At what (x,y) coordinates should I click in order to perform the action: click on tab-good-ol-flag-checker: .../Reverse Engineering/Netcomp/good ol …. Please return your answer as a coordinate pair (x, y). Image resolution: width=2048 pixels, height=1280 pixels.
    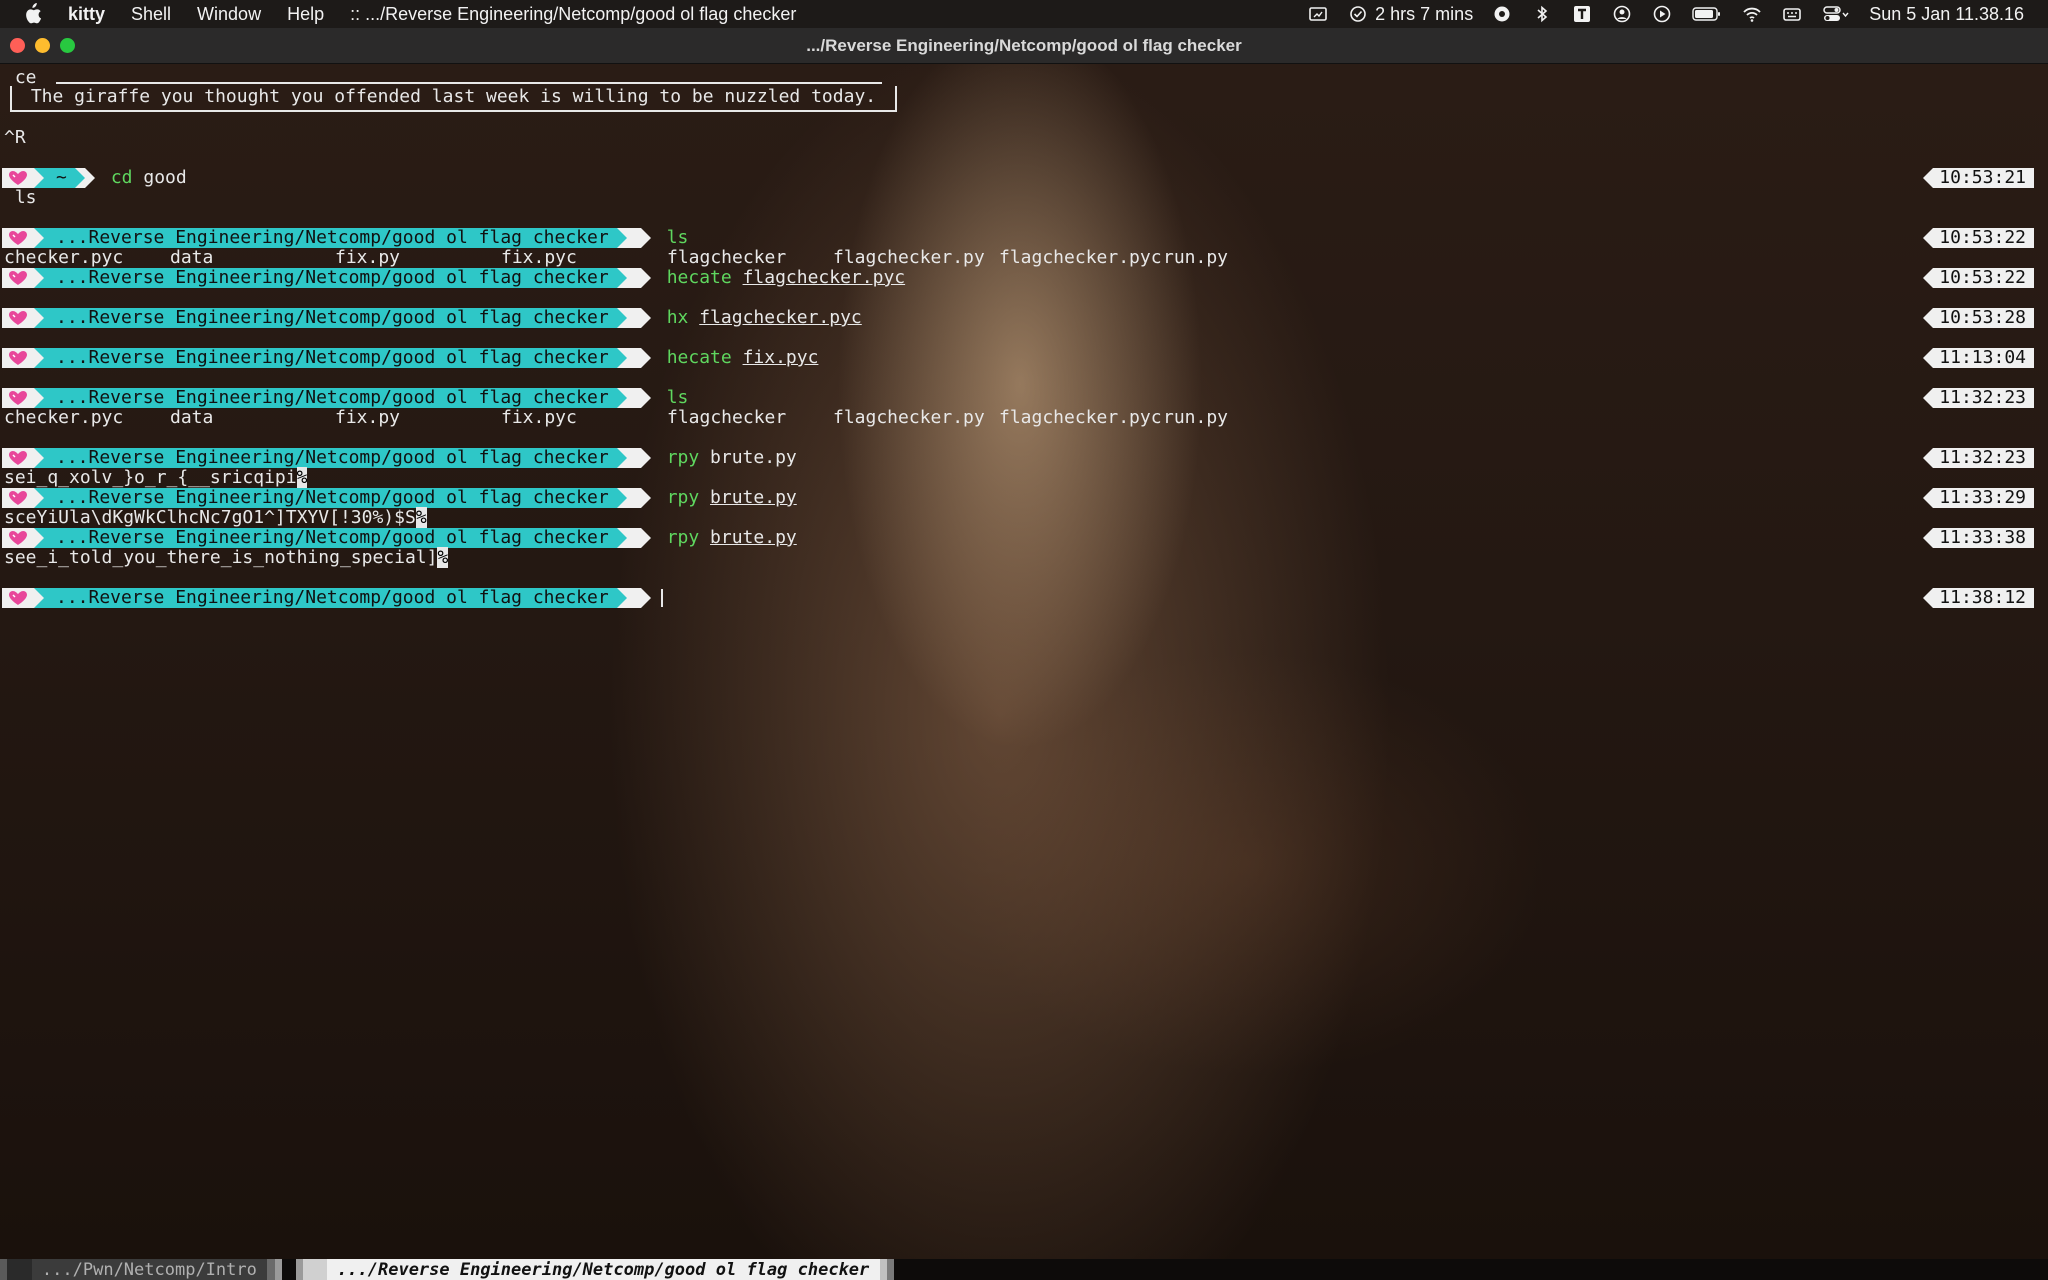
    Looking at the image, I should click on (595, 1269).